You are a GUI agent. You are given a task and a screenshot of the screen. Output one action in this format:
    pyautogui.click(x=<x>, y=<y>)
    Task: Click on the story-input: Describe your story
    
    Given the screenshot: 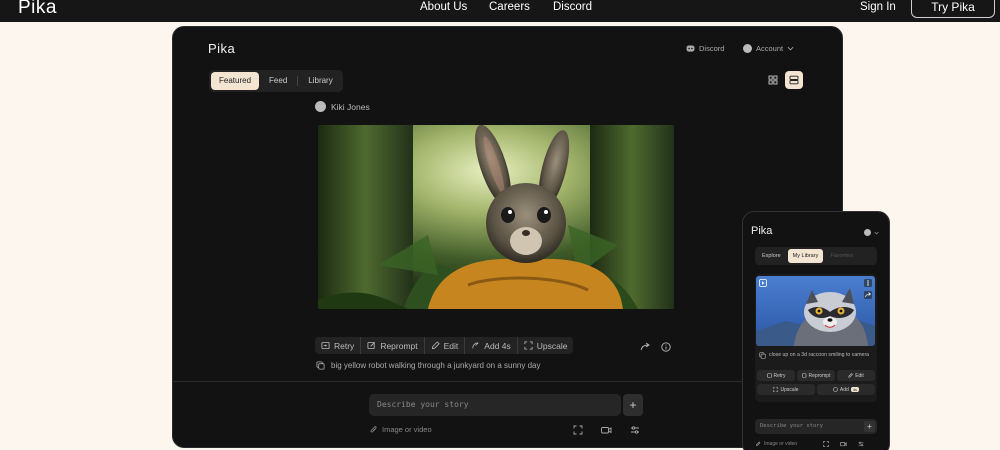 What is the action you would take?
    pyautogui.click(x=495, y=405)
    